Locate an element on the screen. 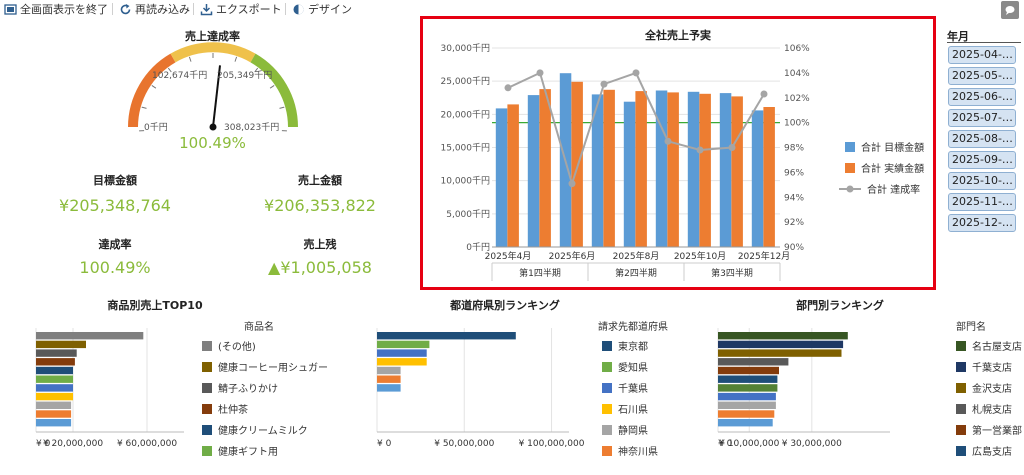  department-chart-title: 部門別ランキング is located at coordinates (840, 305).